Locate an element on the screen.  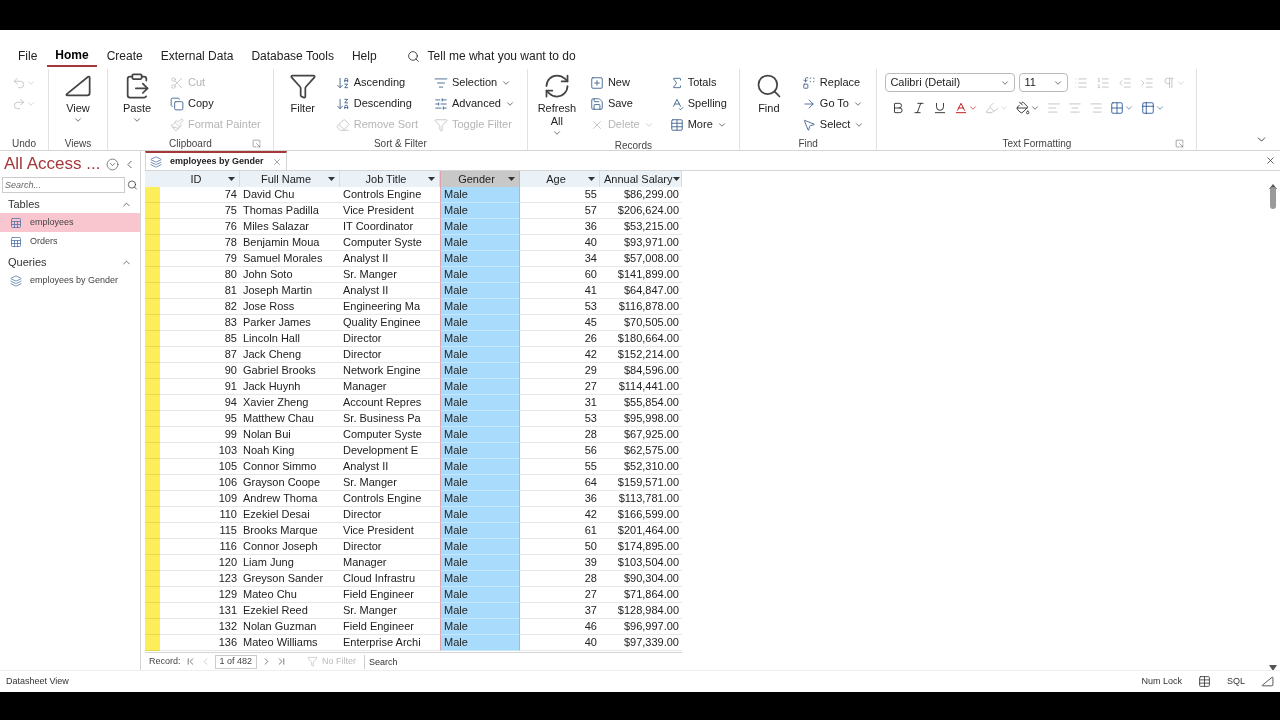
table-cell: Brooks Marque is located at coordinates (290, 531).